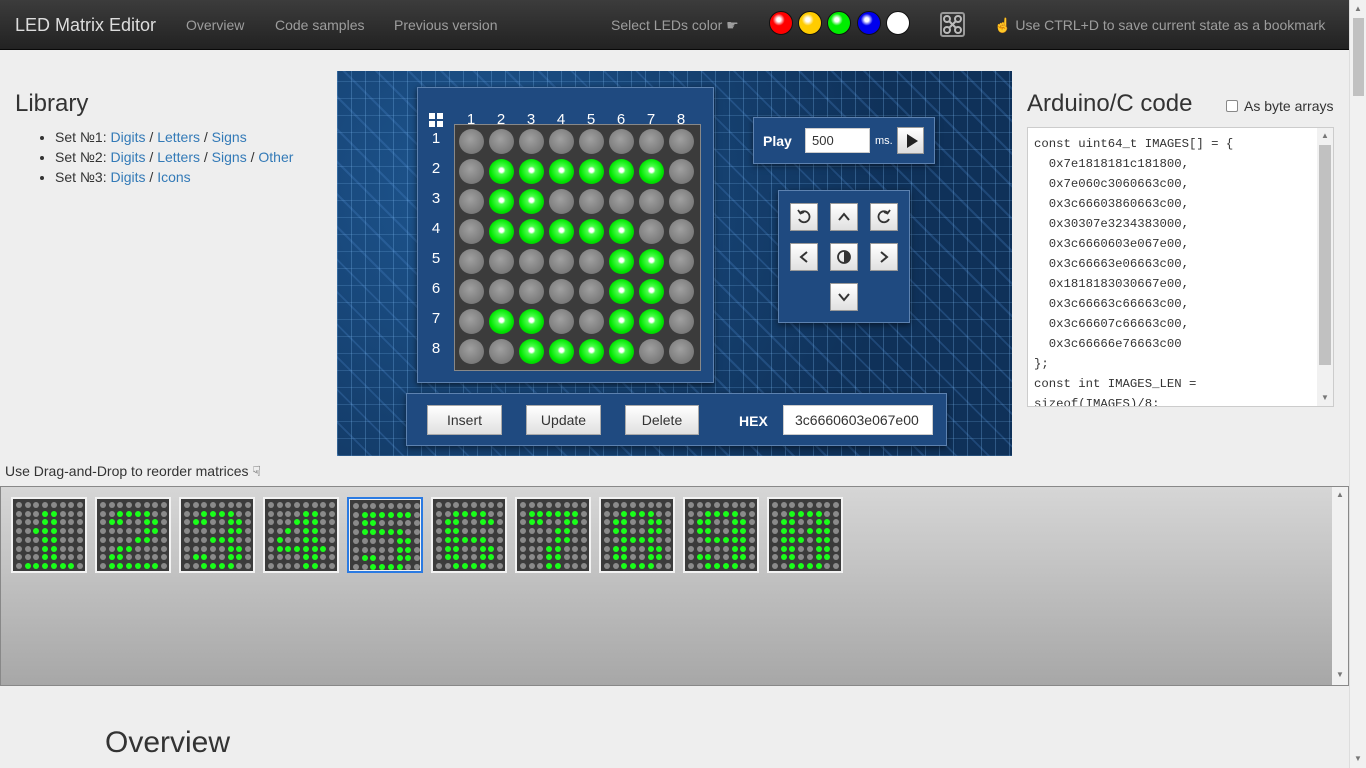 The image size is (1366, 768). I want to click on toggle-all-icon, so click(436, 120).